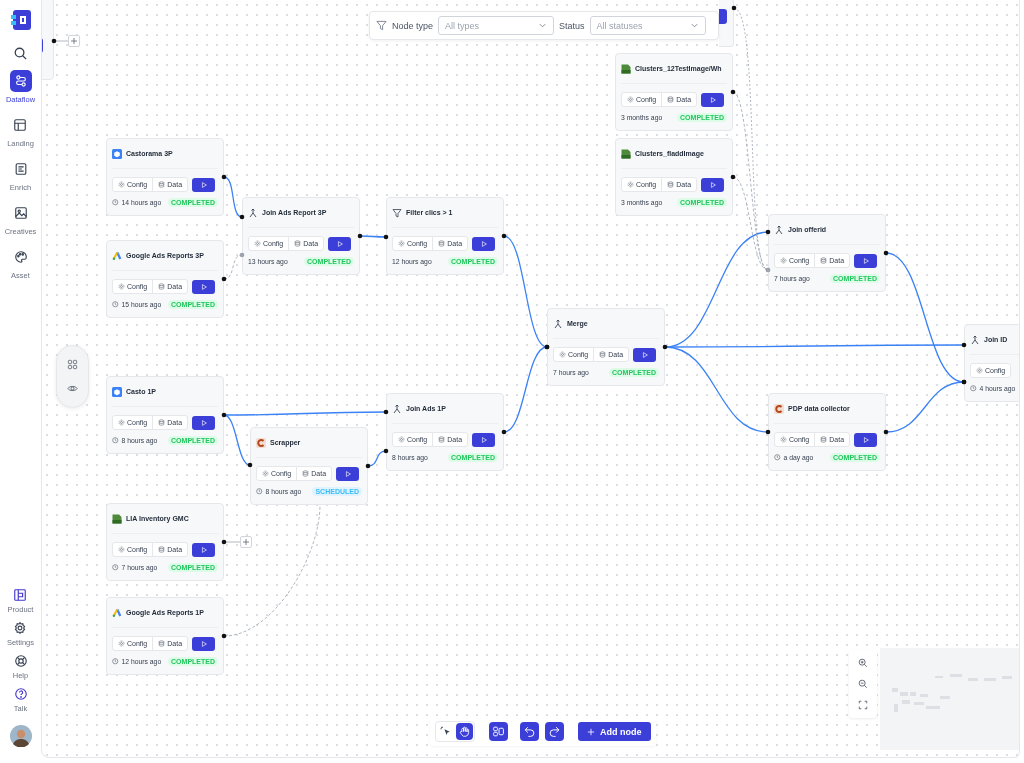  I want to click on fit-view-icon, so click(863, 705).